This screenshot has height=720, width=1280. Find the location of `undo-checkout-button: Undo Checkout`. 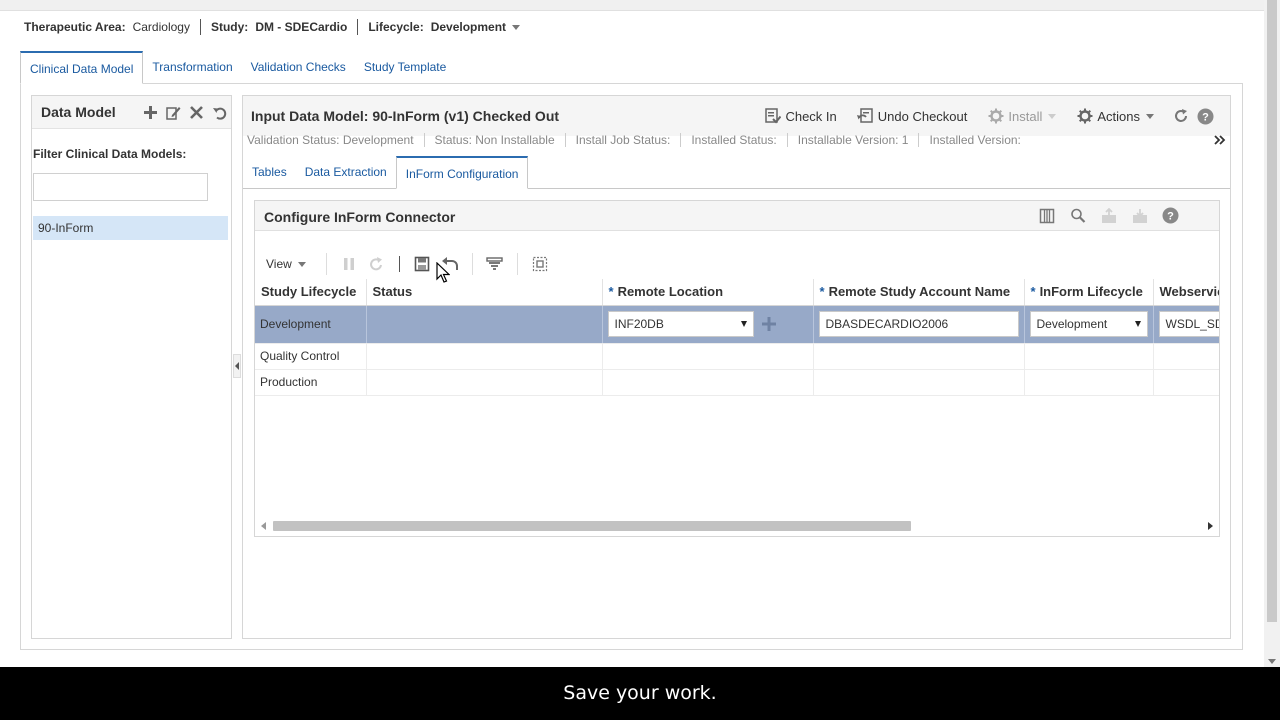

undo-checkout-button: Undo Checkout is located at coordinates (912, 116).